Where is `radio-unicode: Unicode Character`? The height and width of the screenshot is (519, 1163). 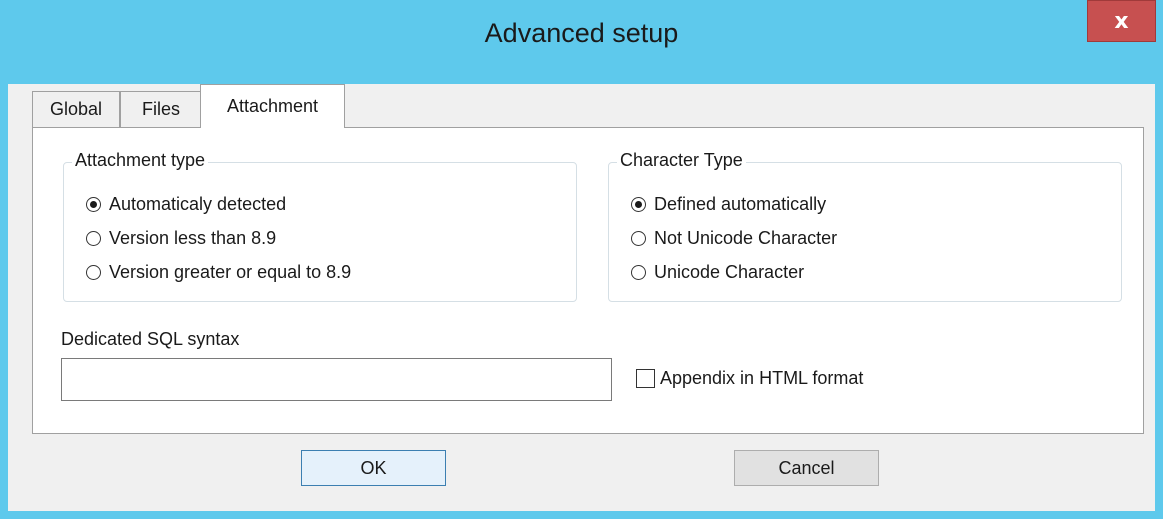
radio-unicode: Unicode Character is located at coordinates (717, 272).